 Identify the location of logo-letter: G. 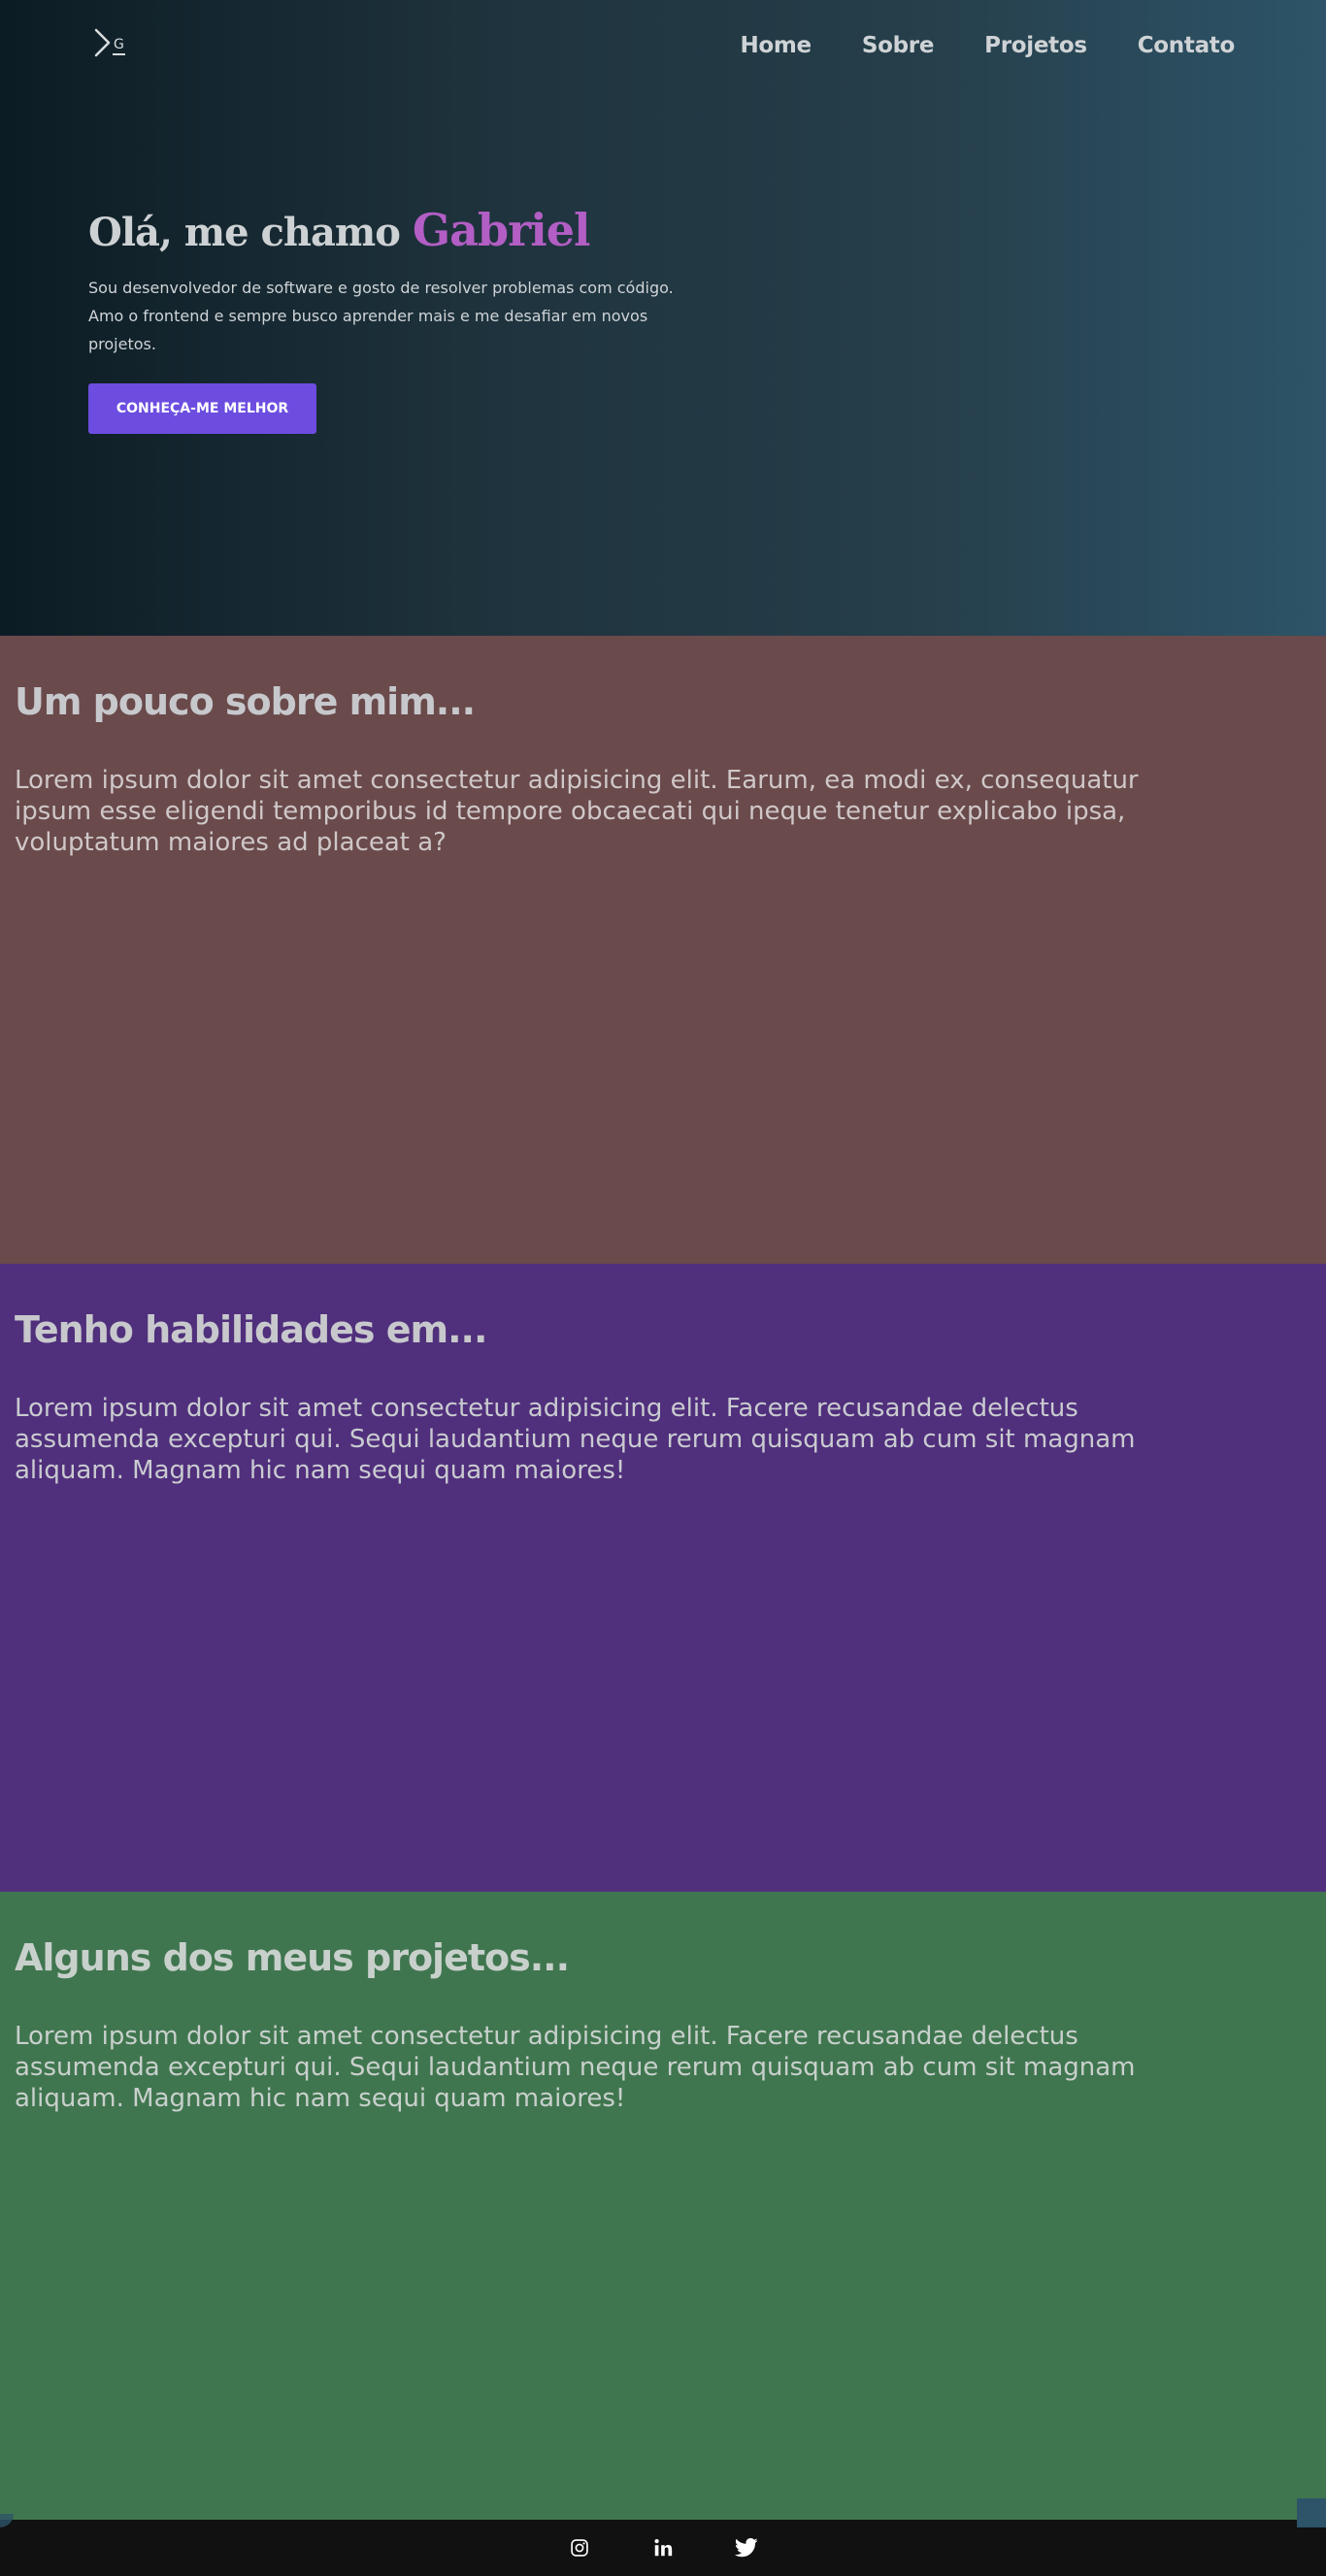
(119, 46).